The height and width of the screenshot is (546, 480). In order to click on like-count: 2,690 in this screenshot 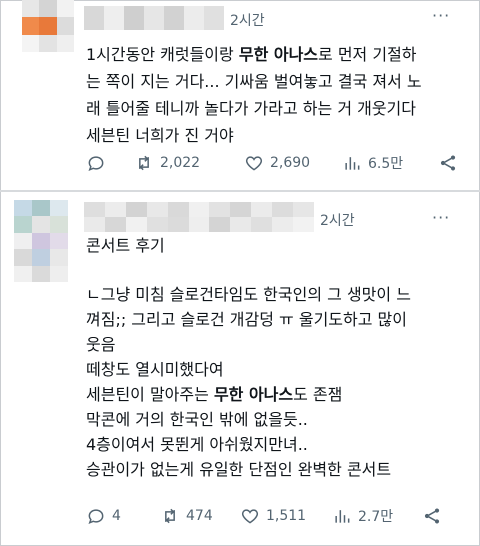, I will do `click(290, 163)`.